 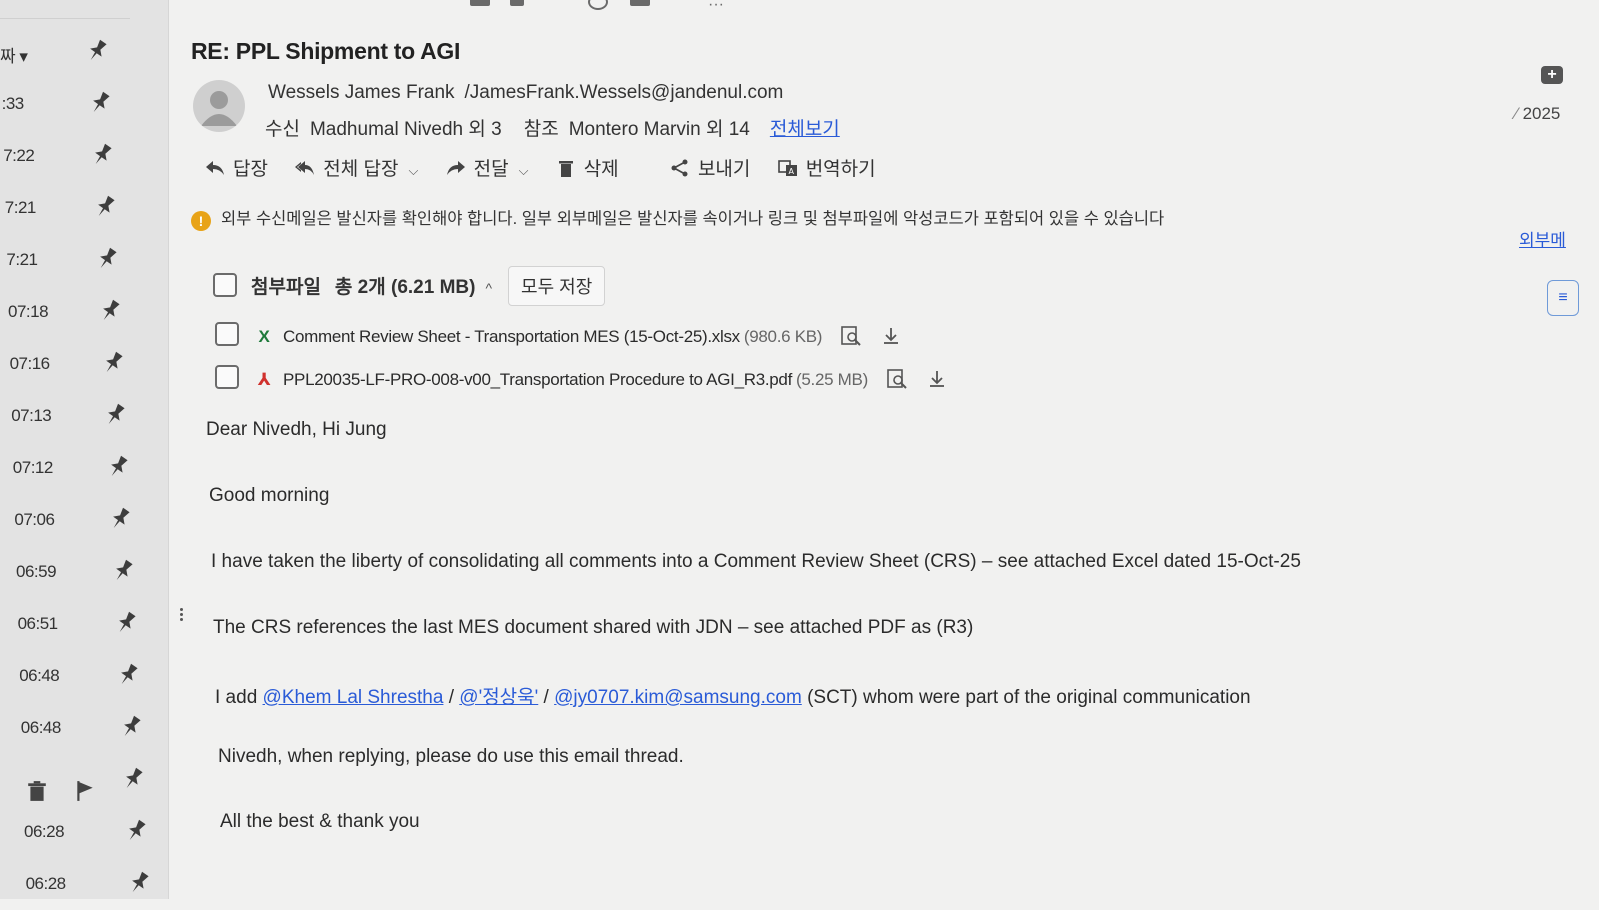 I want to click on translate-button: A 번역하기, so click(x=826, y=167).